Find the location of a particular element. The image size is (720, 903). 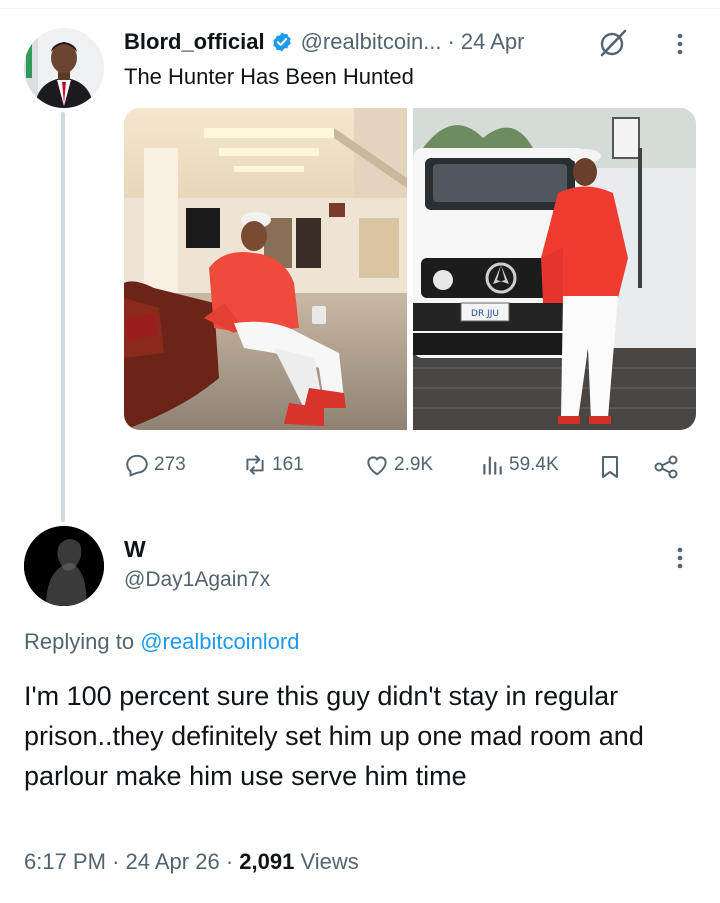

replying-to: Replying to @realbitcoinlord is located at coordinates (161, 642).